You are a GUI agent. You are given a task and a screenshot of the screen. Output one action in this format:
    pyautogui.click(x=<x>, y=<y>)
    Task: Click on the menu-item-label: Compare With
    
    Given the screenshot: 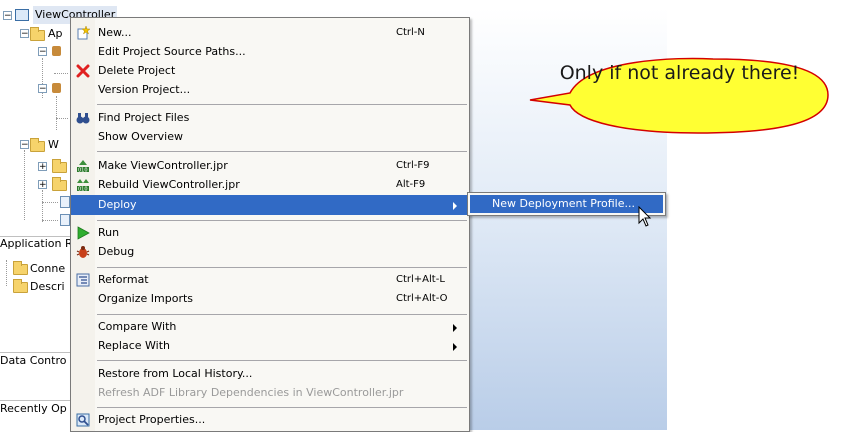 What is the action you would take?
    pyautogui.click(x=137, y=326)
    